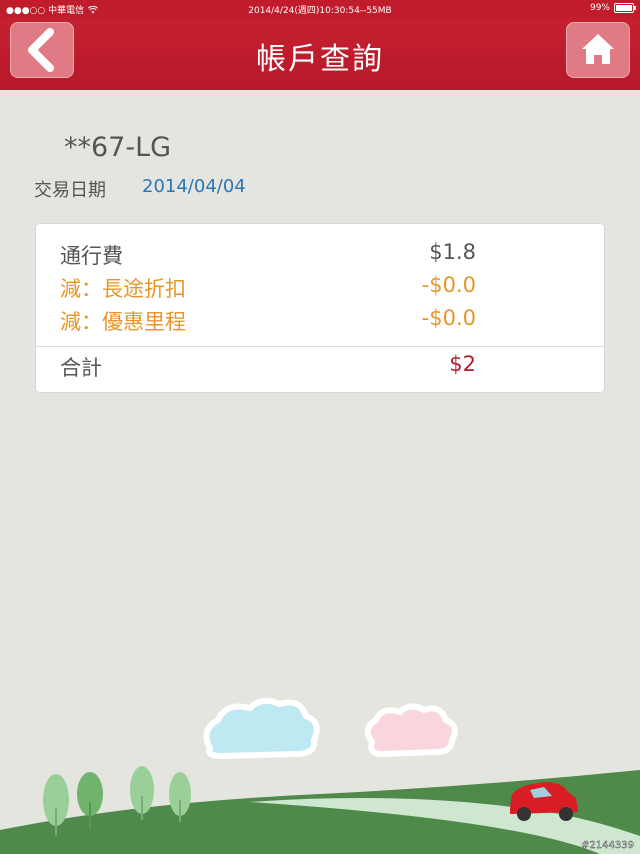 Image resolution: width=640 pixels, height=854 pixels. I want to click on total-label: 合計, so click(81, 368).